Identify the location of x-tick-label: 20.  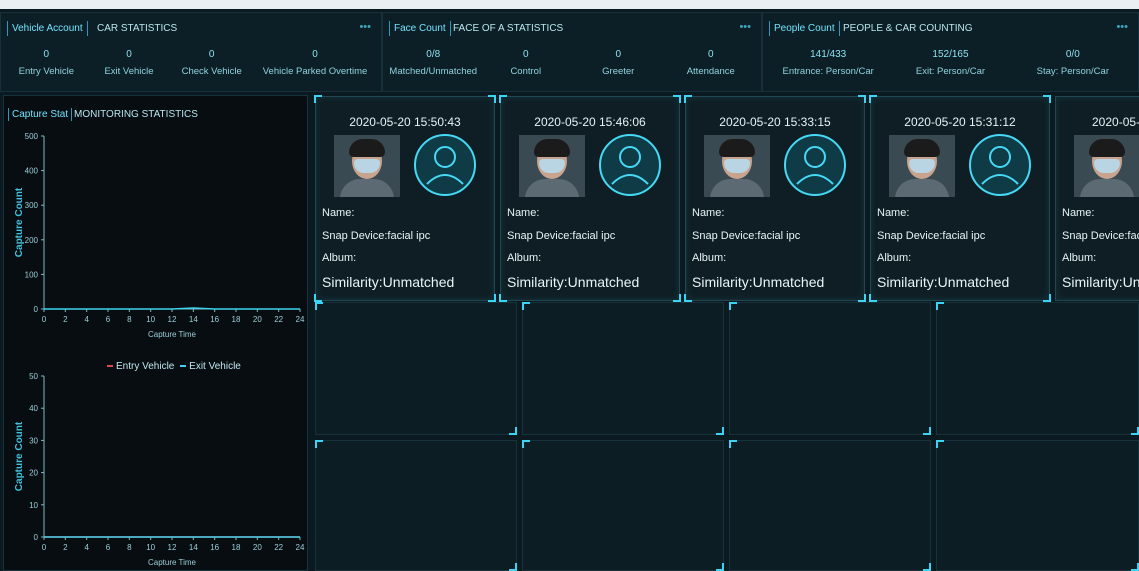
(257, 547).